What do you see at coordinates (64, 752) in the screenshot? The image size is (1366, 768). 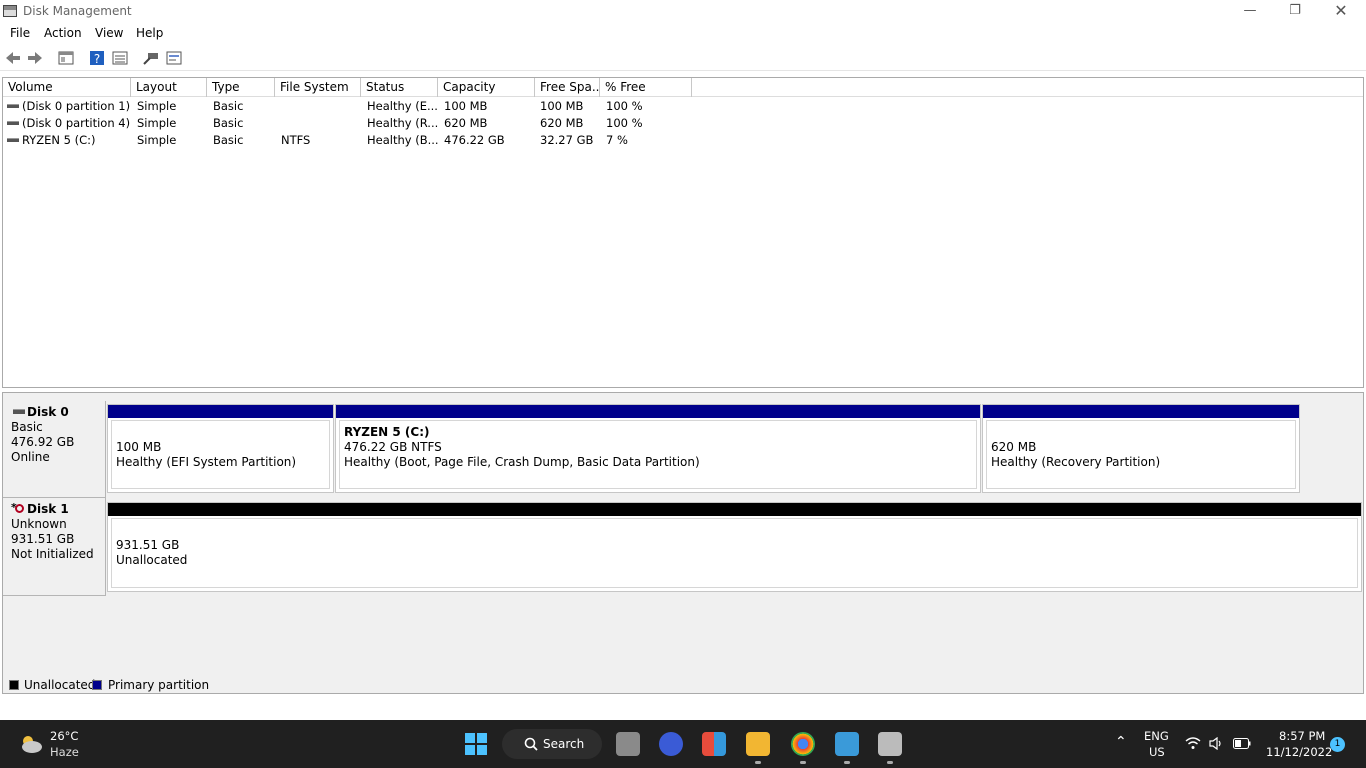 I see `weather-condition: Haze` at bounding box center [64, 752].